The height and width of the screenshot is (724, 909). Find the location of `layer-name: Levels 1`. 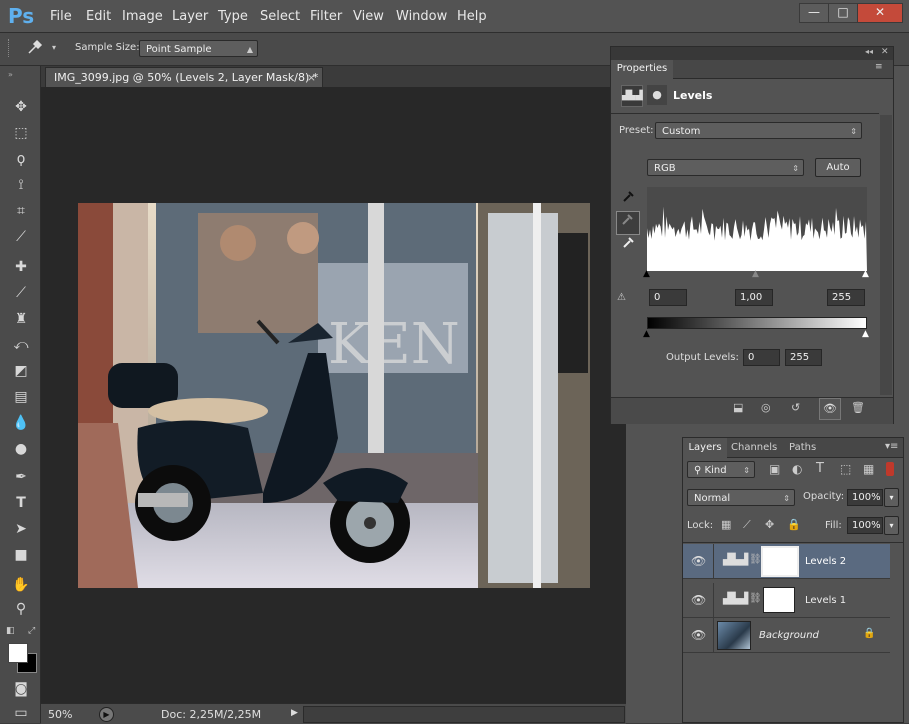

layer-name: Levels 1 is located at coordinates (825, 600).